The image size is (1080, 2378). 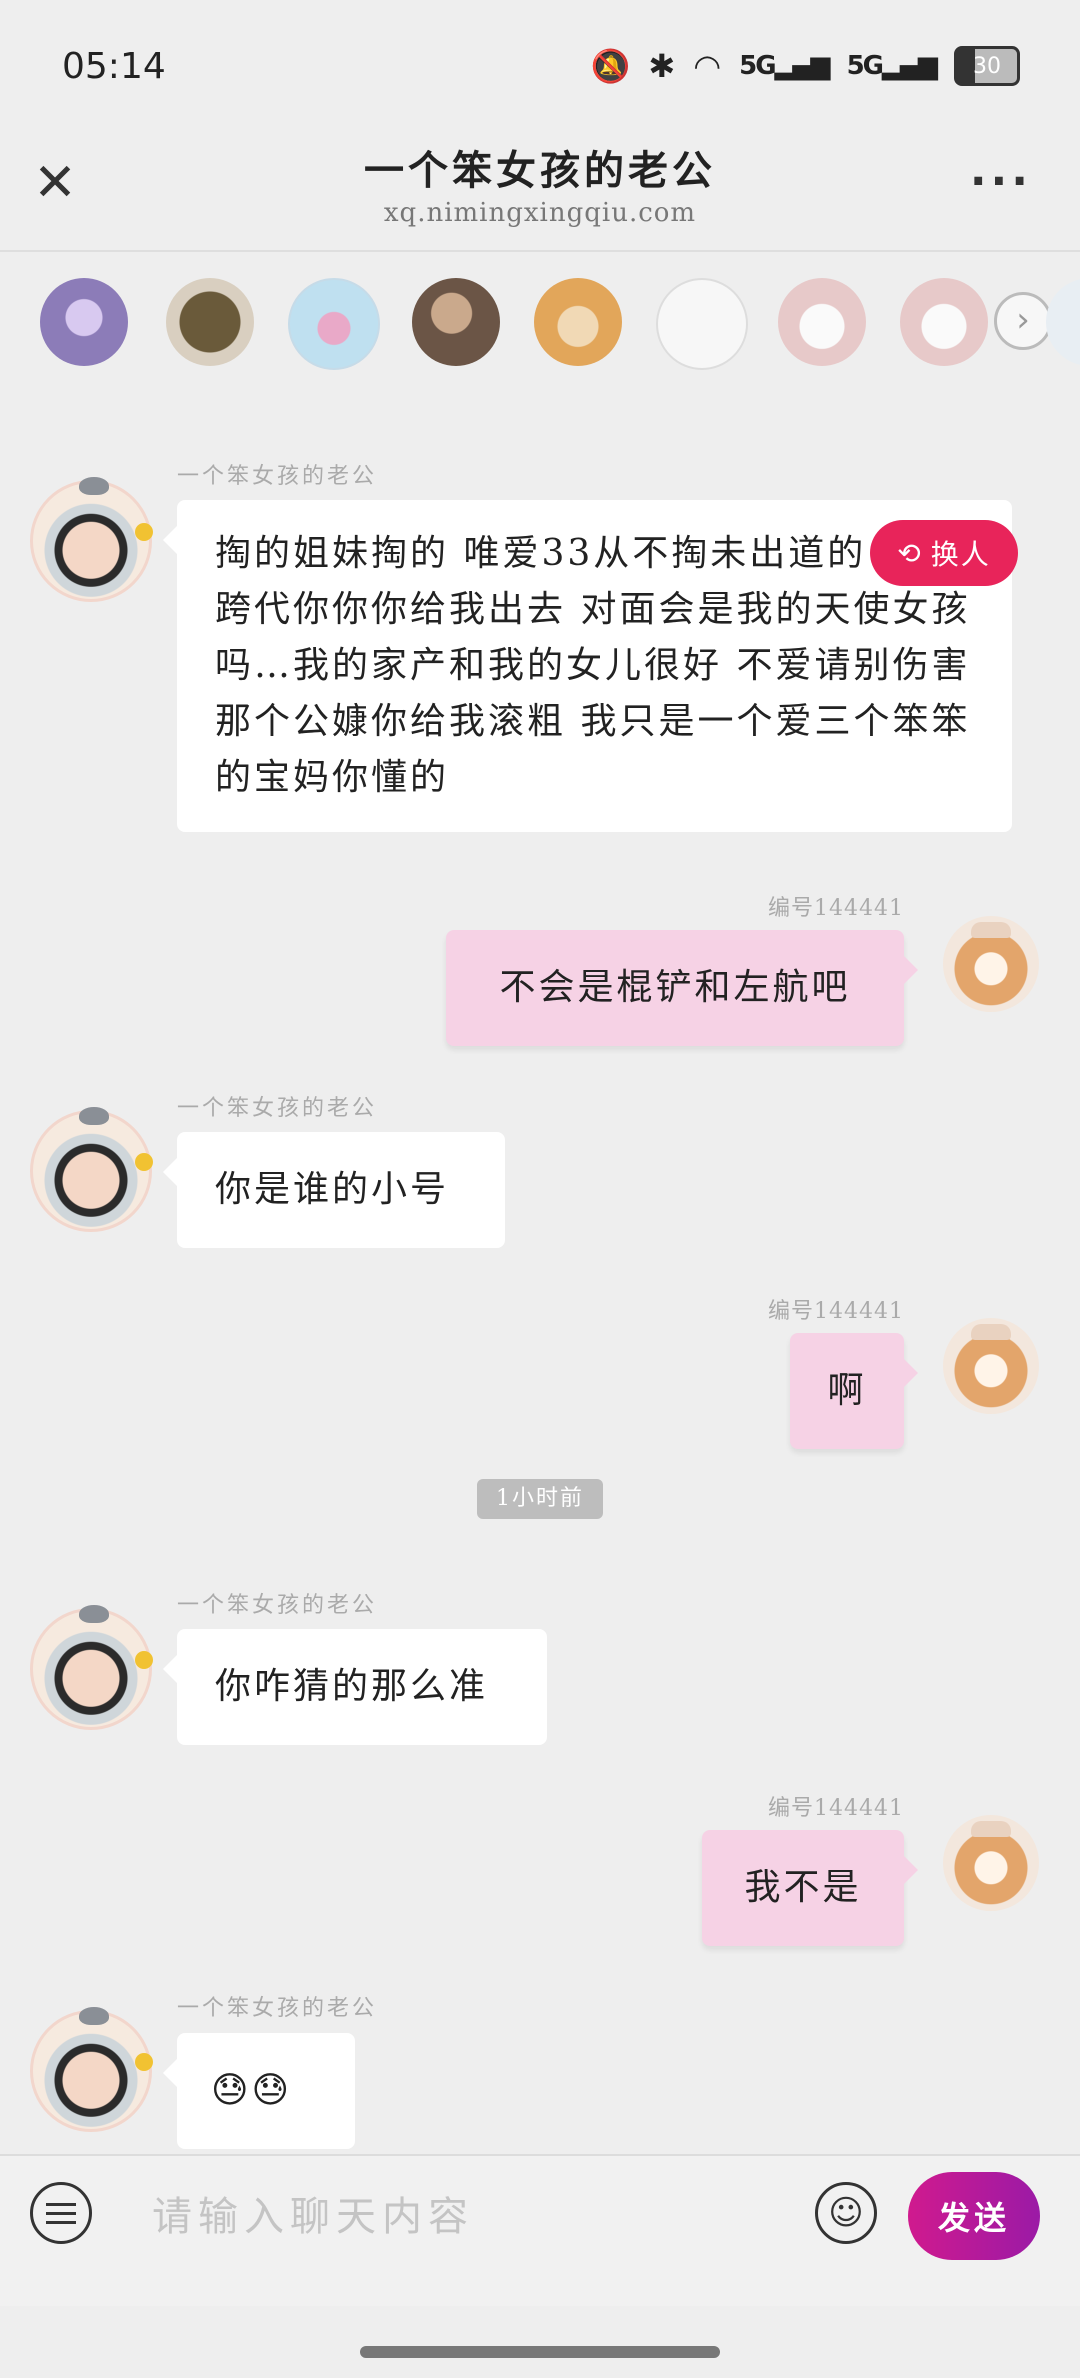 What do you see at coordinates (114, 66) in the screenshot?
I see `status-time: 05:14` at bounding box center [114, 66].